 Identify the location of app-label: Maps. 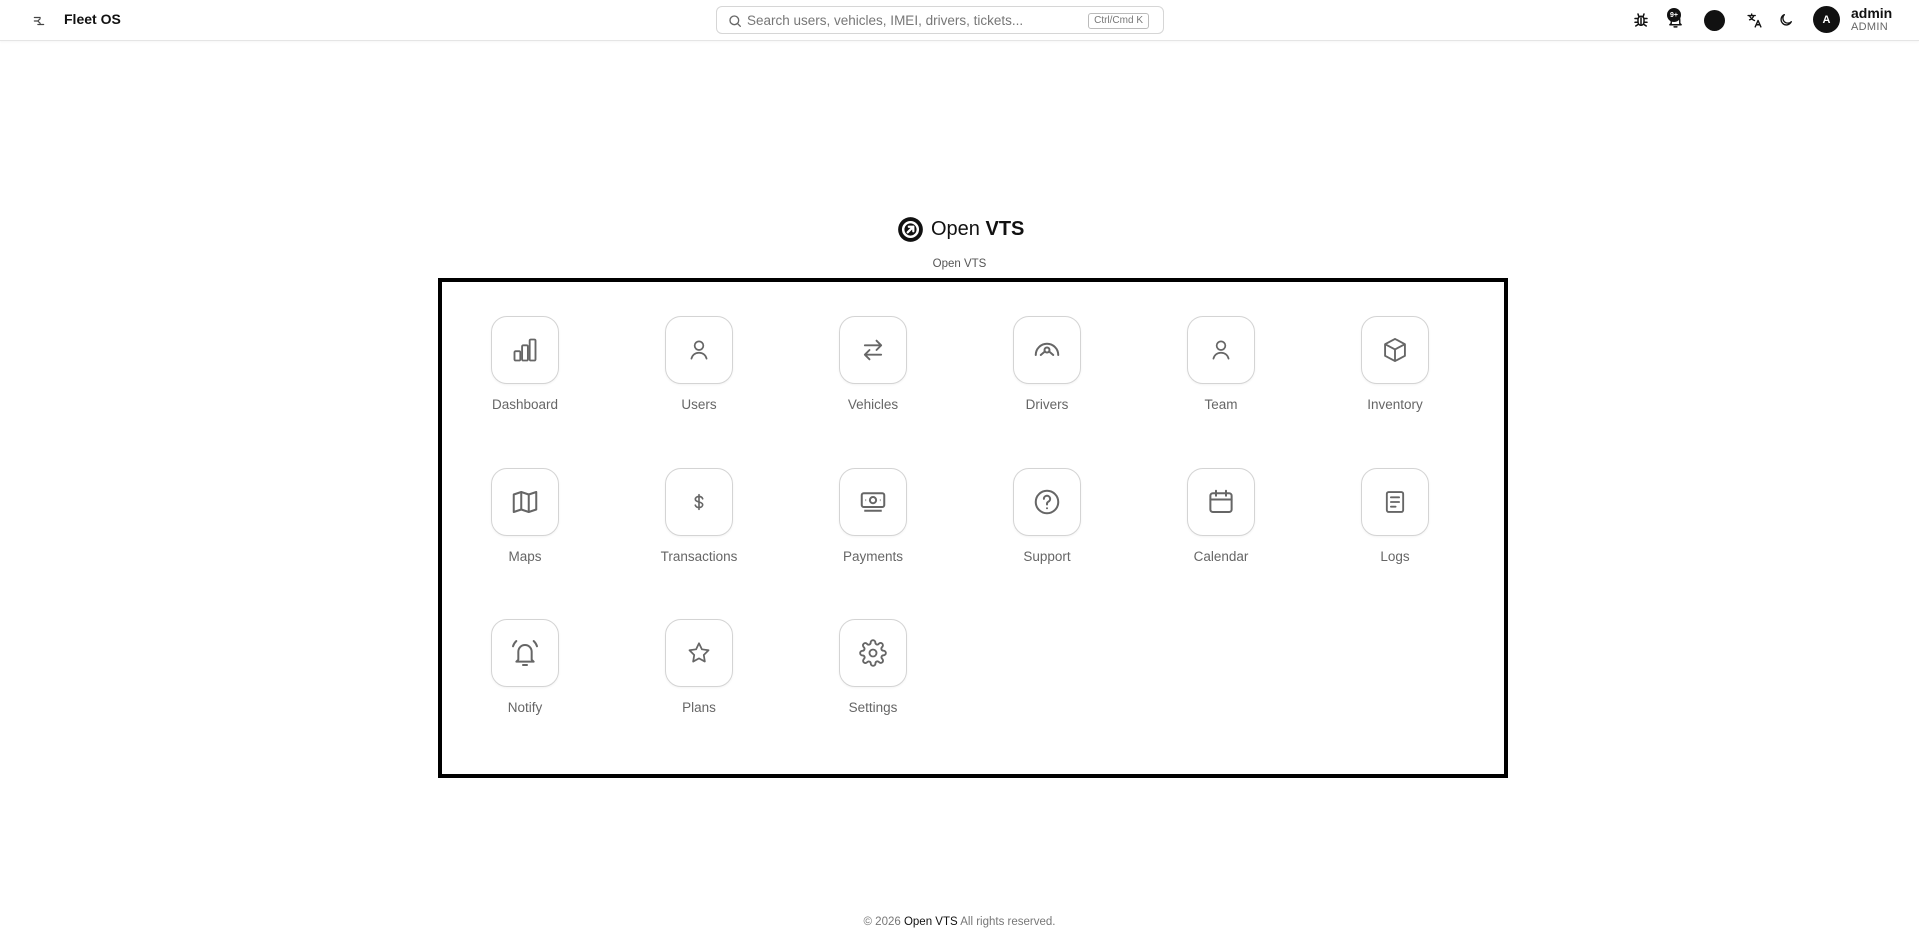
(525, 556).